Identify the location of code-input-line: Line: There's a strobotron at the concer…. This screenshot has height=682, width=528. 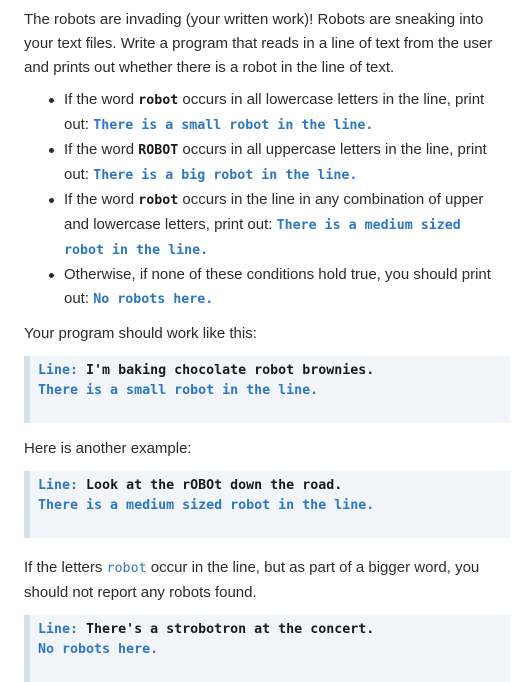
(270, 630).